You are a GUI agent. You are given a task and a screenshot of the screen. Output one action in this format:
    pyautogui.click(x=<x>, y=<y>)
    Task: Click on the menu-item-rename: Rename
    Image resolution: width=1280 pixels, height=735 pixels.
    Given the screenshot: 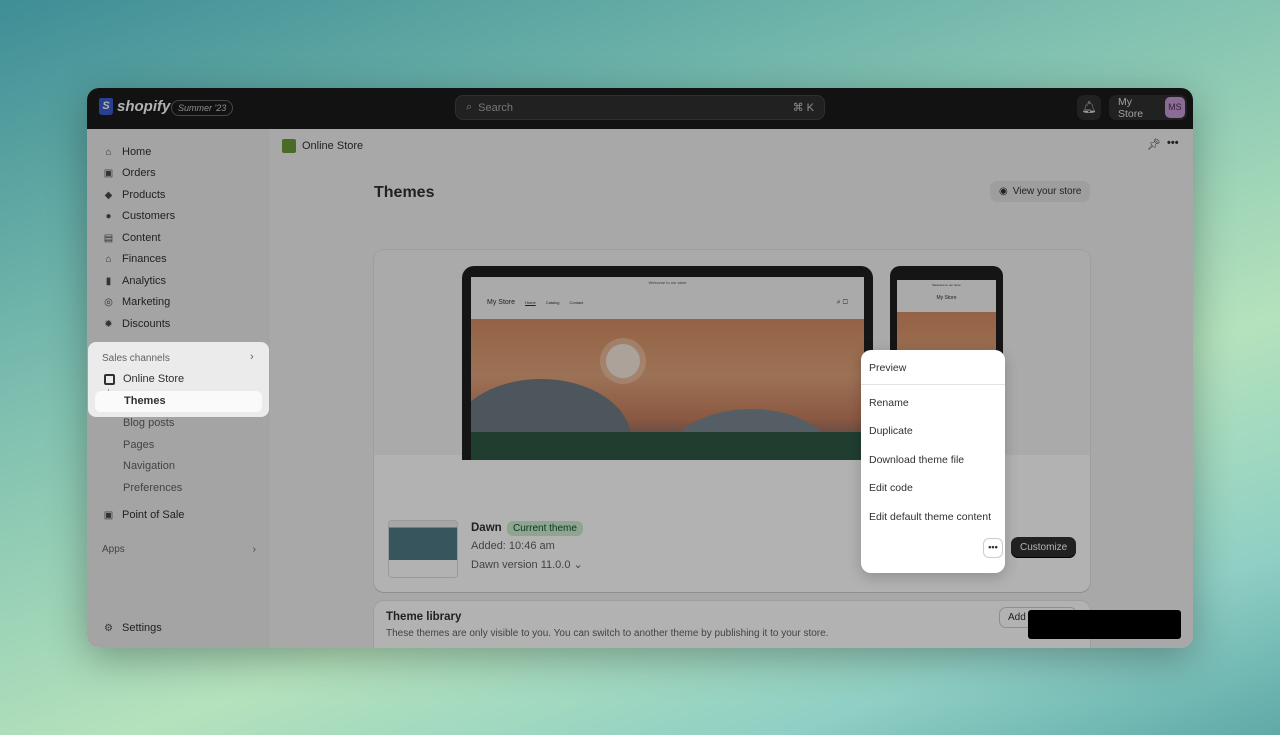 What is the action you would take?
    pyautogui.click(x=889, y=403)
    